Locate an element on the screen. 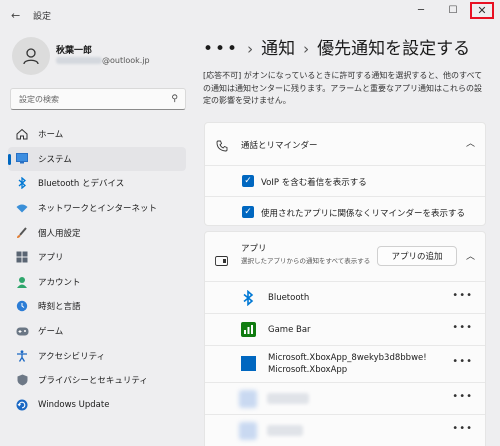 Image resolution: width=500 pixels, height=446 pixels. sidebar-item-bluetooth: Bluetooth とデバイス is located at coordinates (97, 183).